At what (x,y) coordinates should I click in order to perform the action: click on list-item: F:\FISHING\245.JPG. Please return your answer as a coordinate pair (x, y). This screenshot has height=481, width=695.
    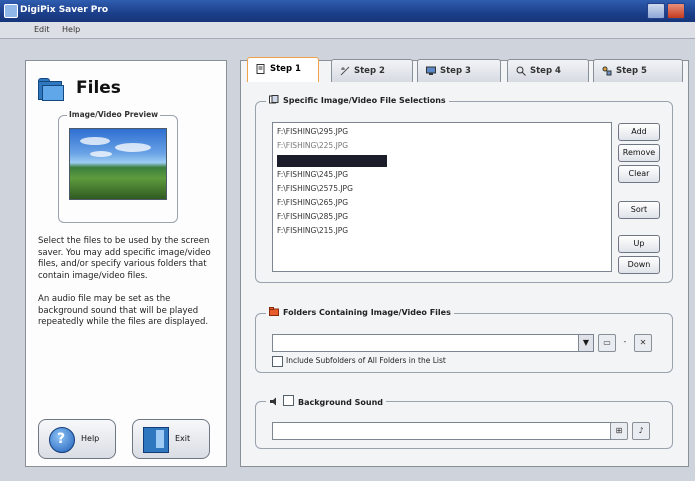
    Looking at the image, I should click on (312, 175).